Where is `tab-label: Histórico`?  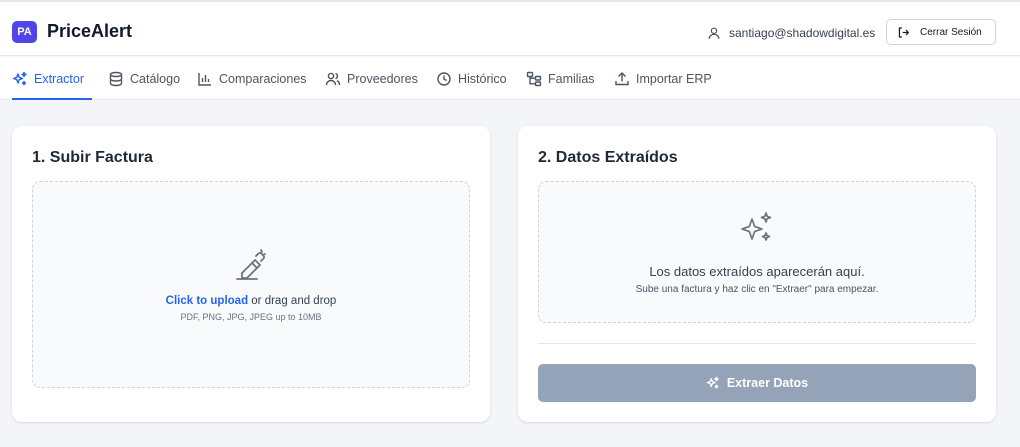 tab-label: Histórico is located at coordinates (482, 78).